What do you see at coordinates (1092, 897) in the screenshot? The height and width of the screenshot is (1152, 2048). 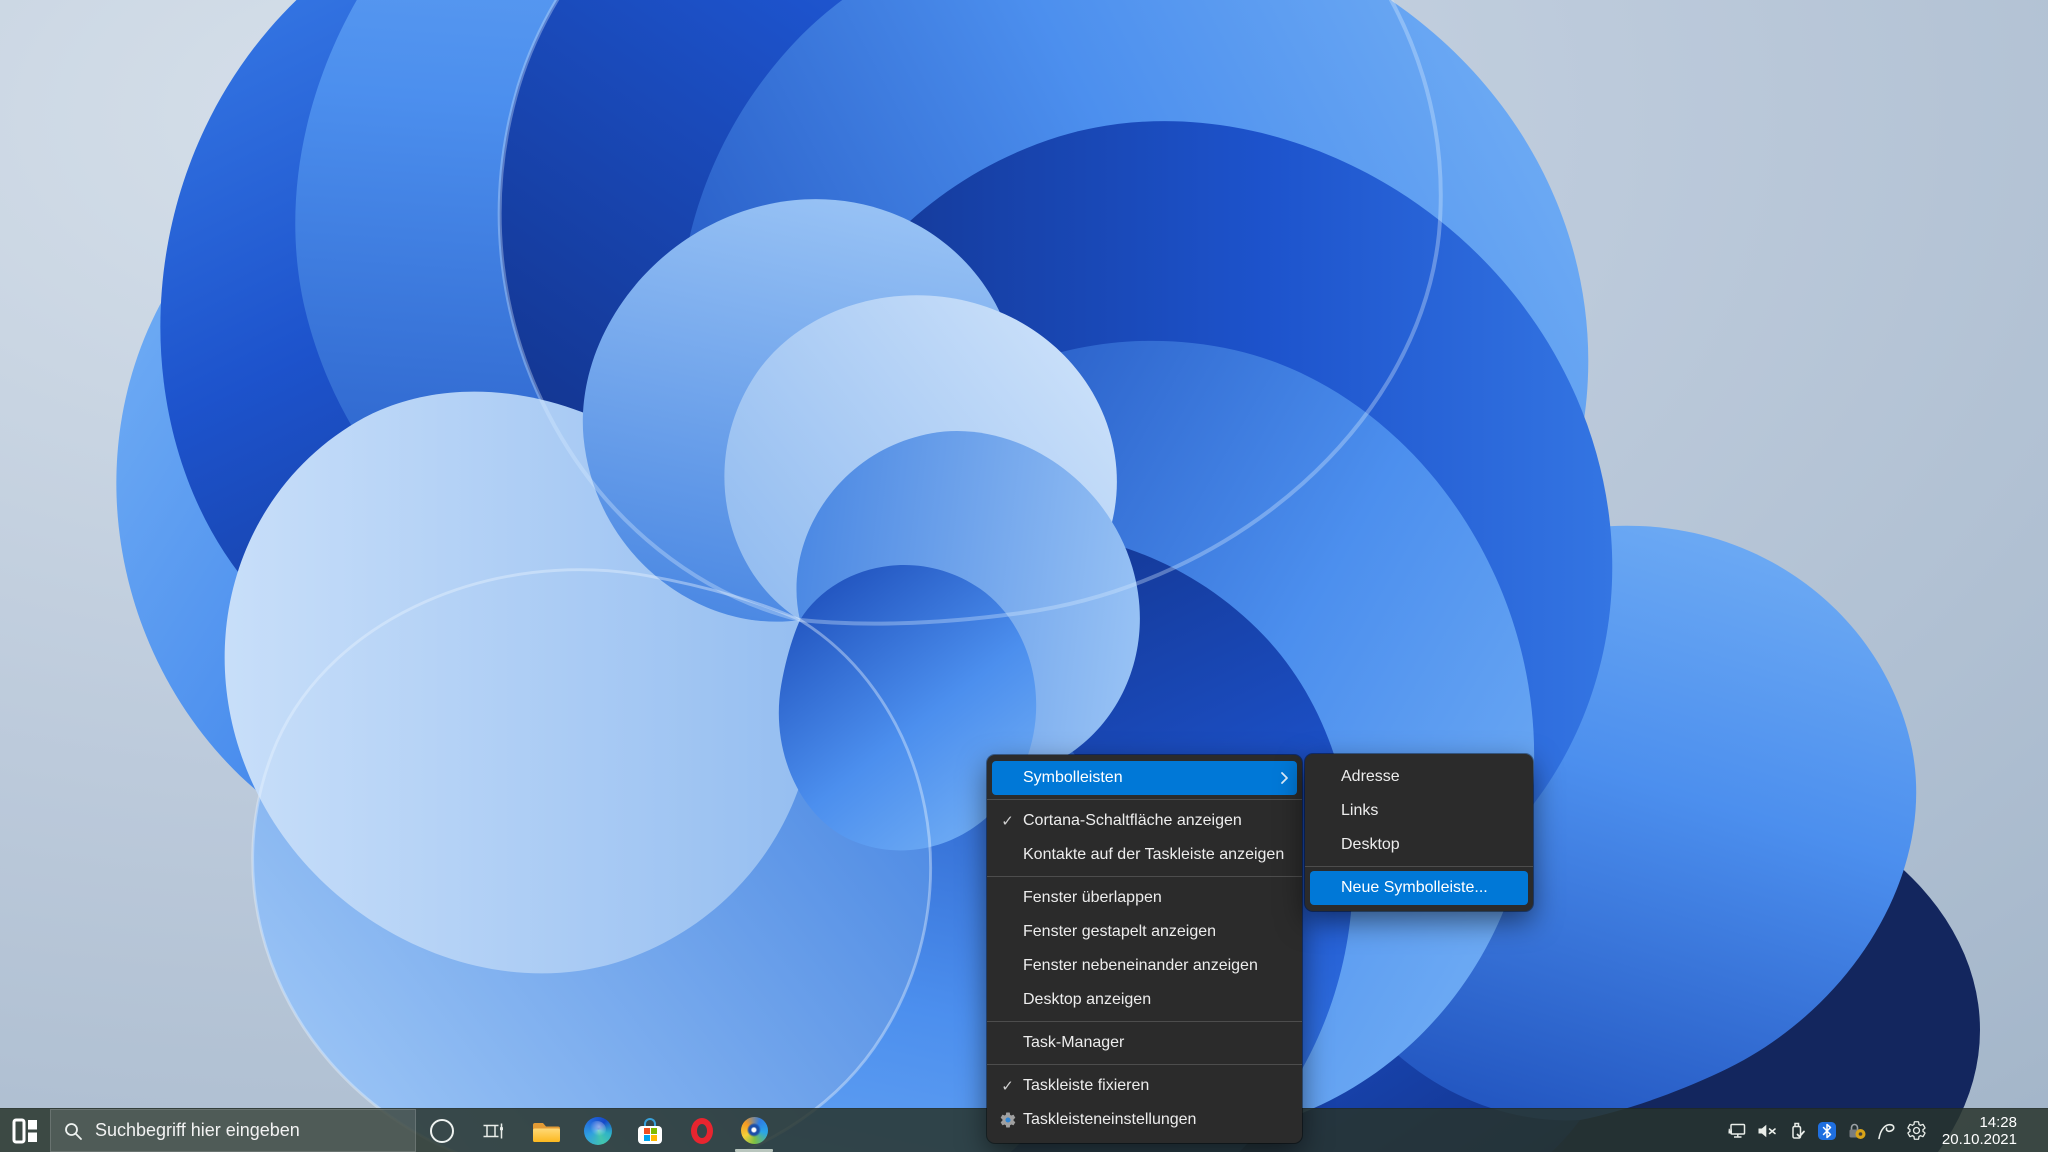 I see `menu-item-label: Fenster überlappen` at bounding box center [1092, 897].